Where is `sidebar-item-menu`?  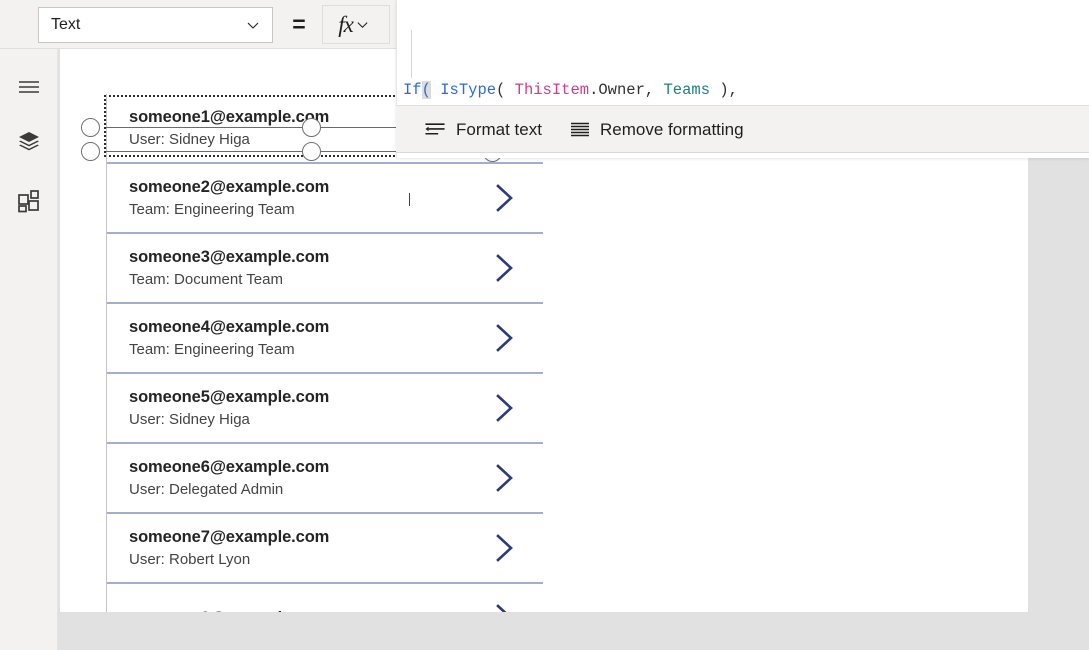
sidebar-item-menu is located at coordinates (29, 87).